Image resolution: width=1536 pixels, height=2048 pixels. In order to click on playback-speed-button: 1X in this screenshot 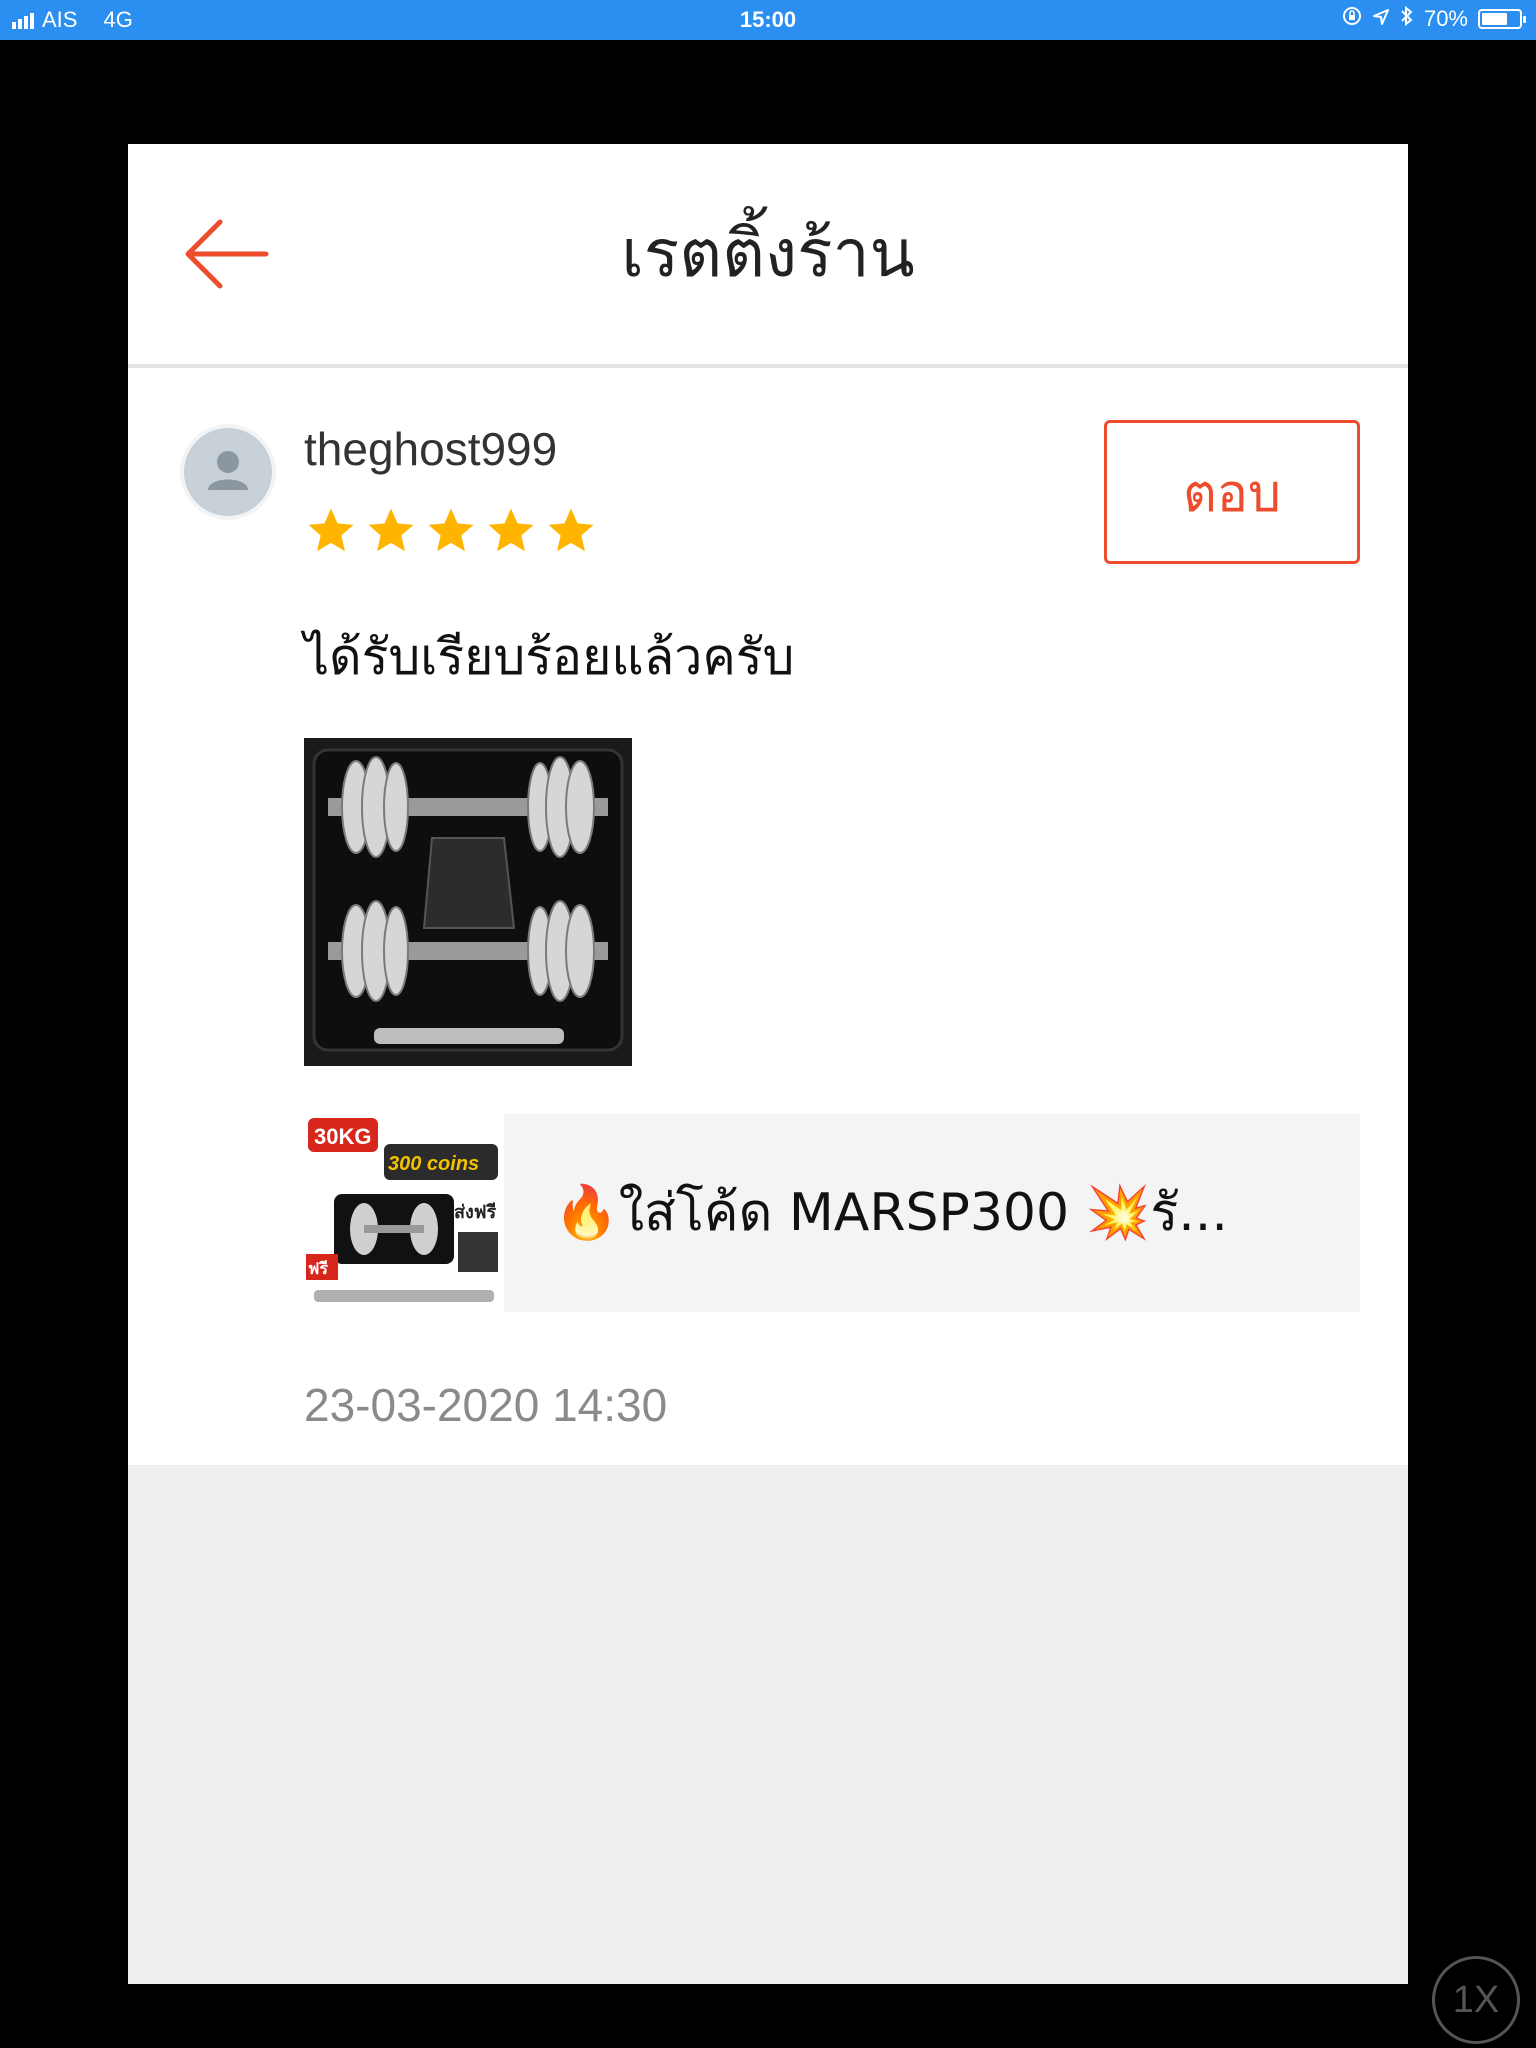, I will do `click(1476, 2000)`.